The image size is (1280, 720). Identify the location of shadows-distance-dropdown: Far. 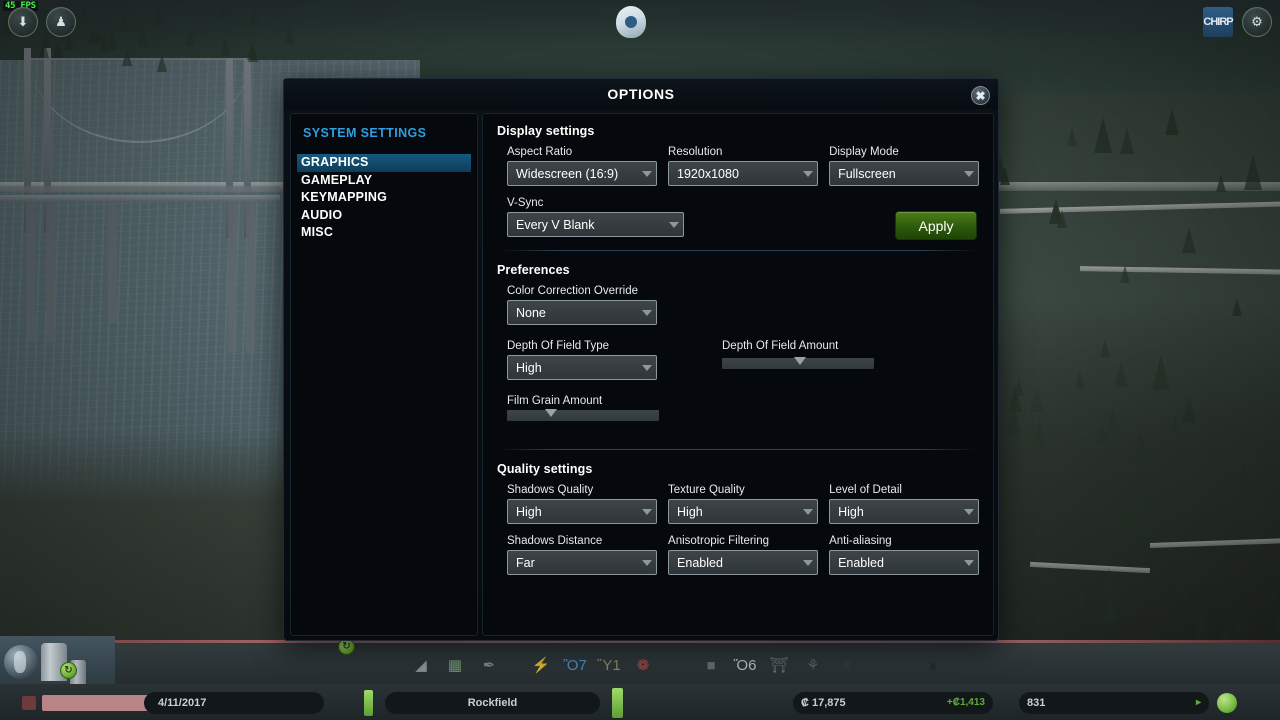
(582, 562).